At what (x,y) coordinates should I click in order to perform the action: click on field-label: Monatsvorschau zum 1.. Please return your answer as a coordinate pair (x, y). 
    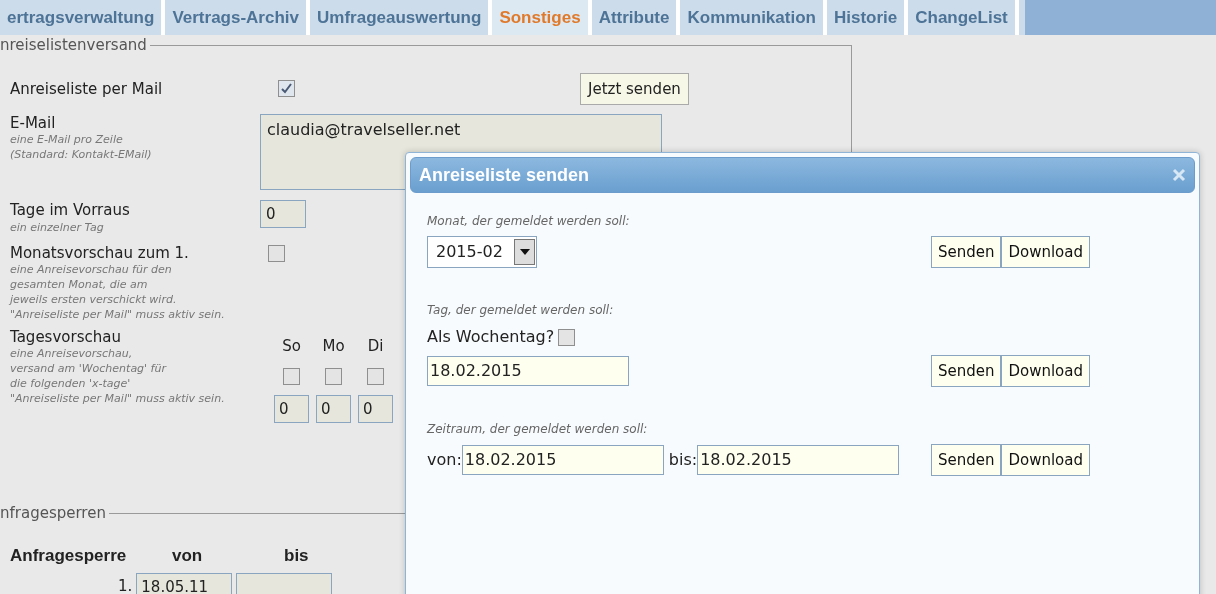
    Looking at the image, I should click on (100, 253).